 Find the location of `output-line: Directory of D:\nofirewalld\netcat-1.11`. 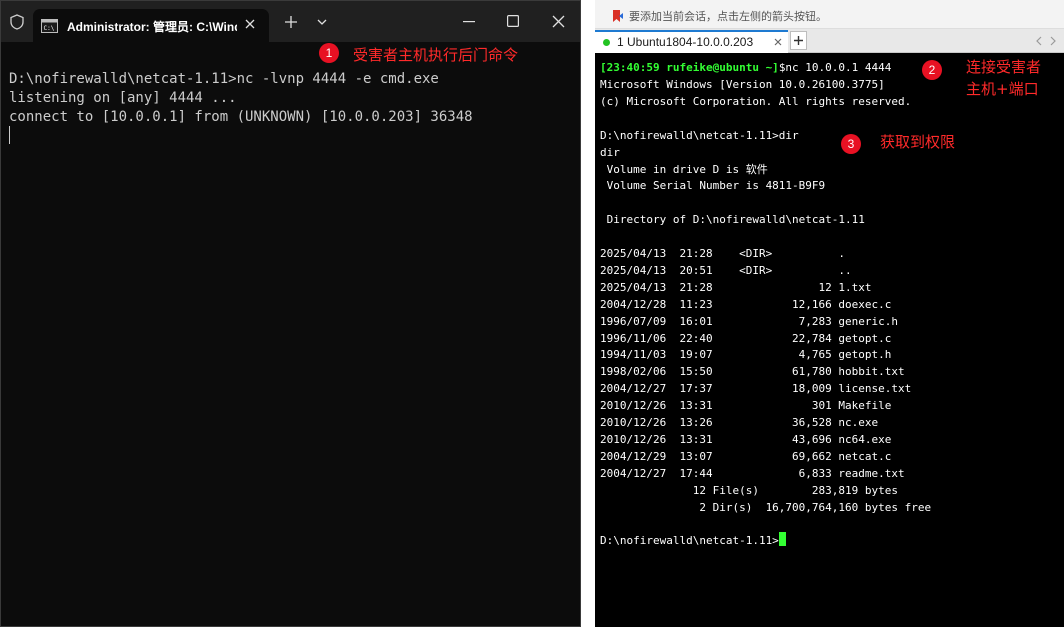

output-line: Directory of D:\nofirewalld\netcat-1.11 is located at coordinates (732, 220).